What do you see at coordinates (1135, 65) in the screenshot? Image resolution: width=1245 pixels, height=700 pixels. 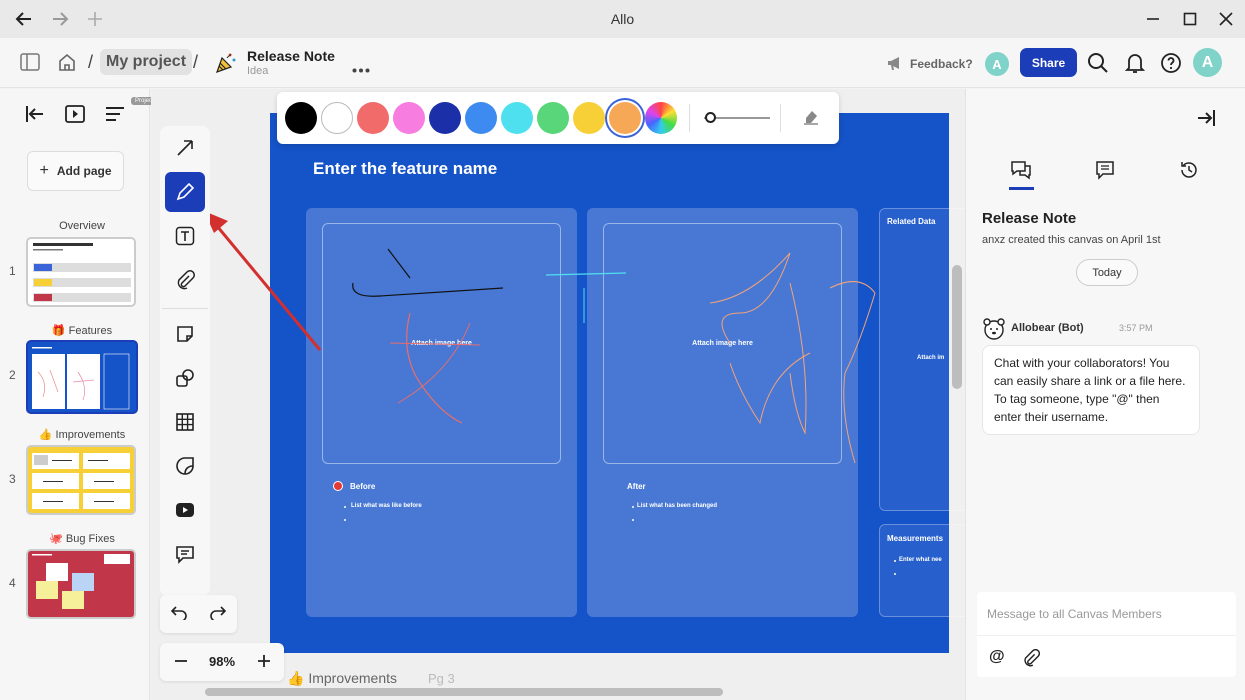 I see `bell-icon` at bounding box center [1135, 65].